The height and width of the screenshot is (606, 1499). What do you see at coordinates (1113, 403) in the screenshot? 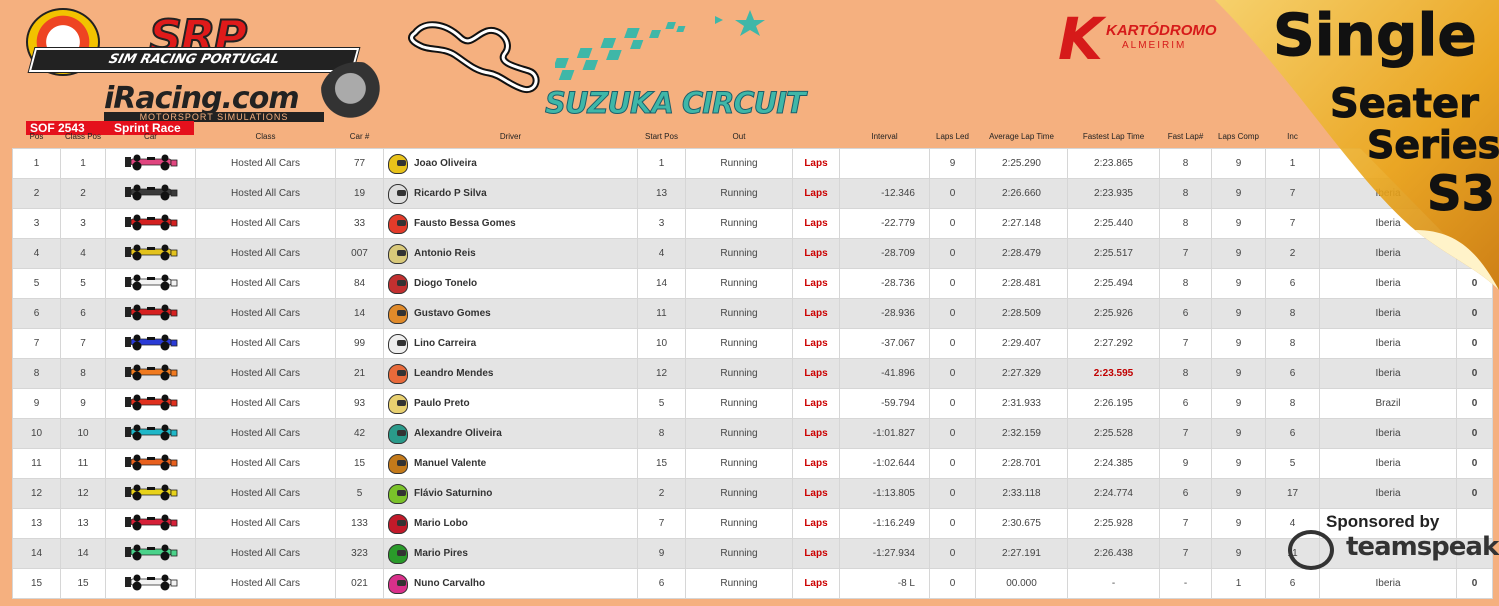
I see `fast-cell: 2:26.195` at bounding box center [1113, 403].